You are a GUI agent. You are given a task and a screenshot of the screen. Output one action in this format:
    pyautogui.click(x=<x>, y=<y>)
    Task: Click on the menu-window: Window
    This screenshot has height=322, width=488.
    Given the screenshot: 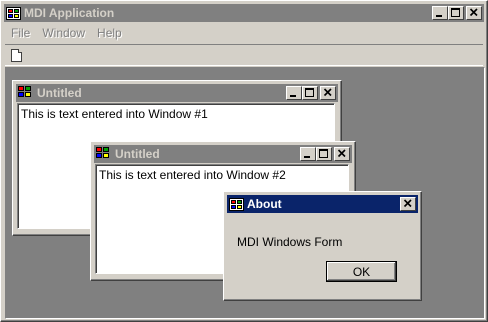 What is the action you would take?
    pyautogui.click(x=63, y=33)
    